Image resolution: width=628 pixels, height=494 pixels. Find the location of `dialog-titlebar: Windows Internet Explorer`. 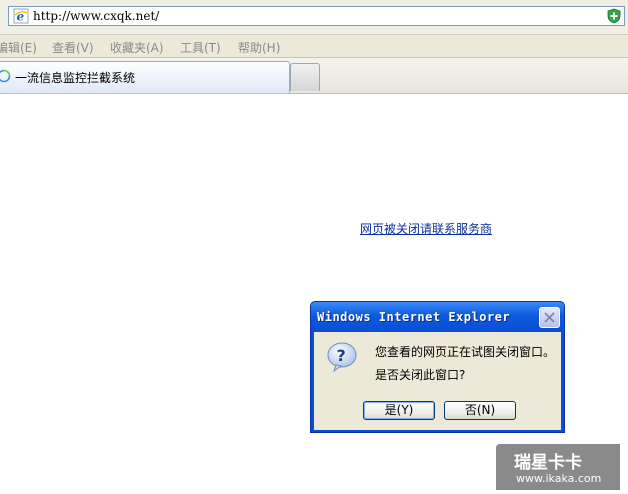

dialog-titlebar: Windows Internet Explorer is located at coordinates (437, 317).